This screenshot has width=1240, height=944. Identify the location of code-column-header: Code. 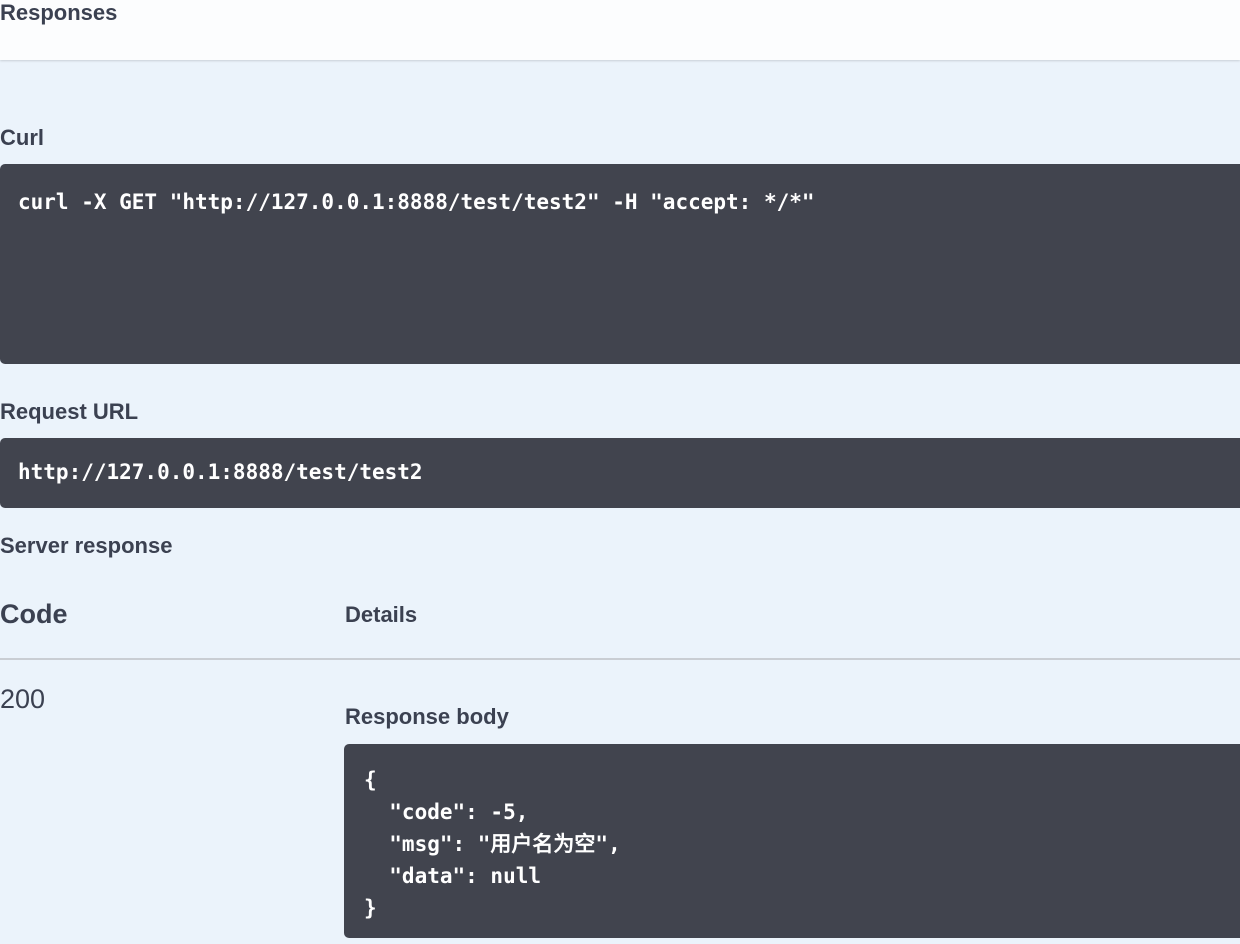
(34, 614).